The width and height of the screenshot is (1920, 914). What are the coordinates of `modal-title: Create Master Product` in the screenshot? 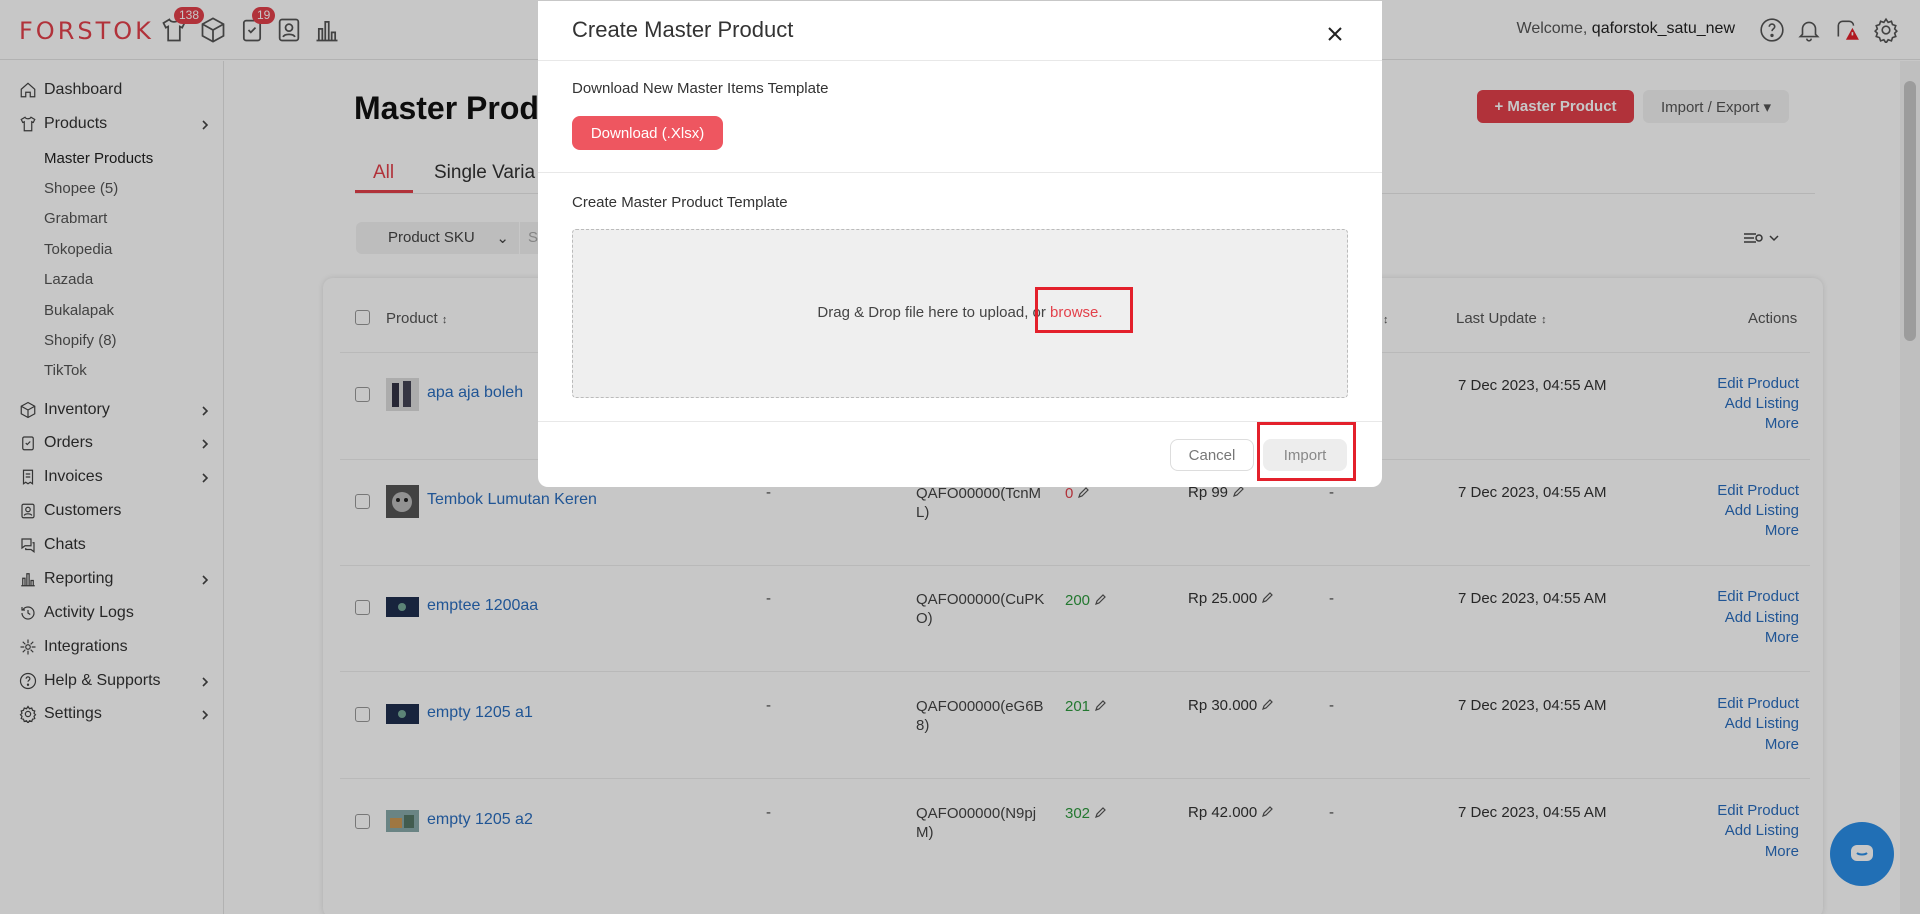 It's located at (683, 29).